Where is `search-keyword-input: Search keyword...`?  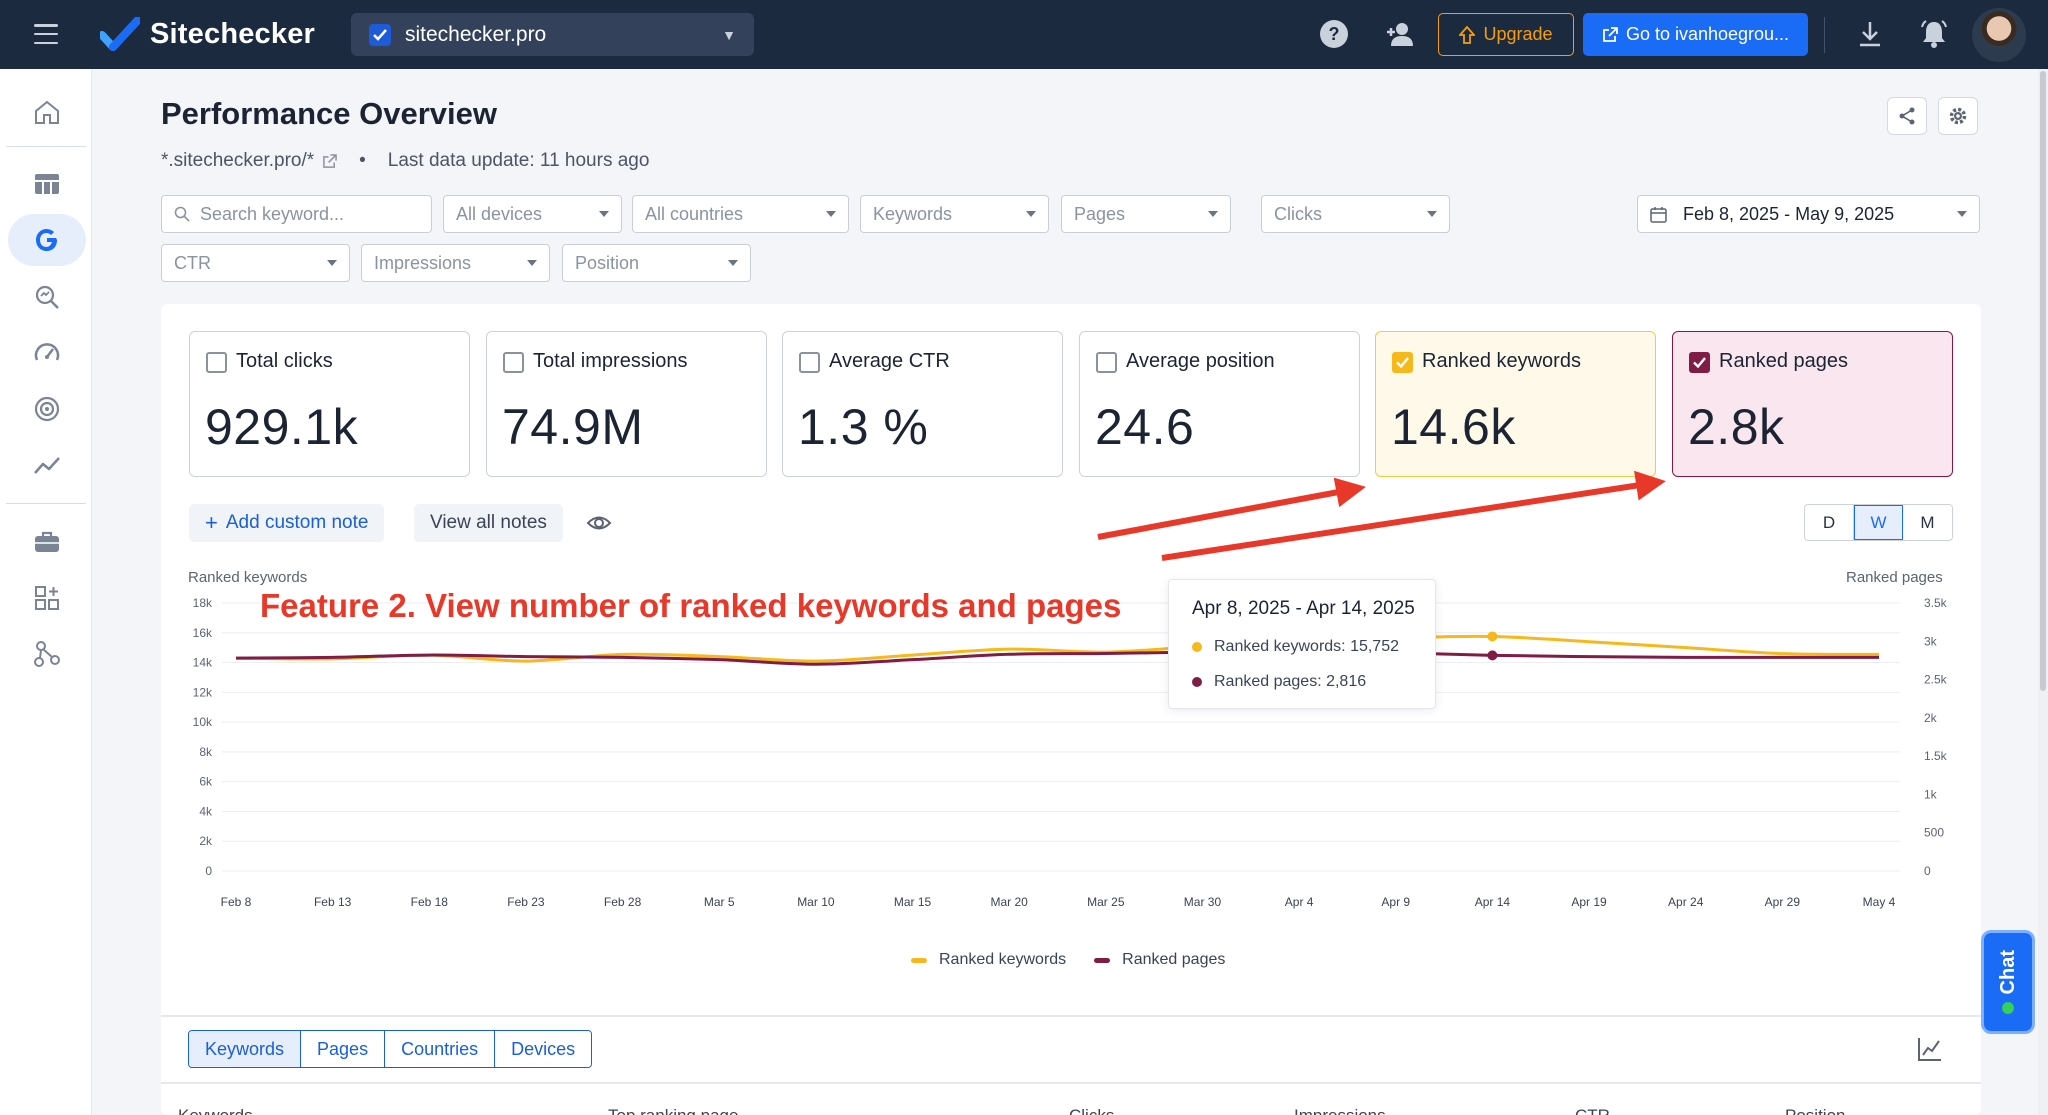
search-keyword-input: Search keyword... is located at coordinates (296, 214).